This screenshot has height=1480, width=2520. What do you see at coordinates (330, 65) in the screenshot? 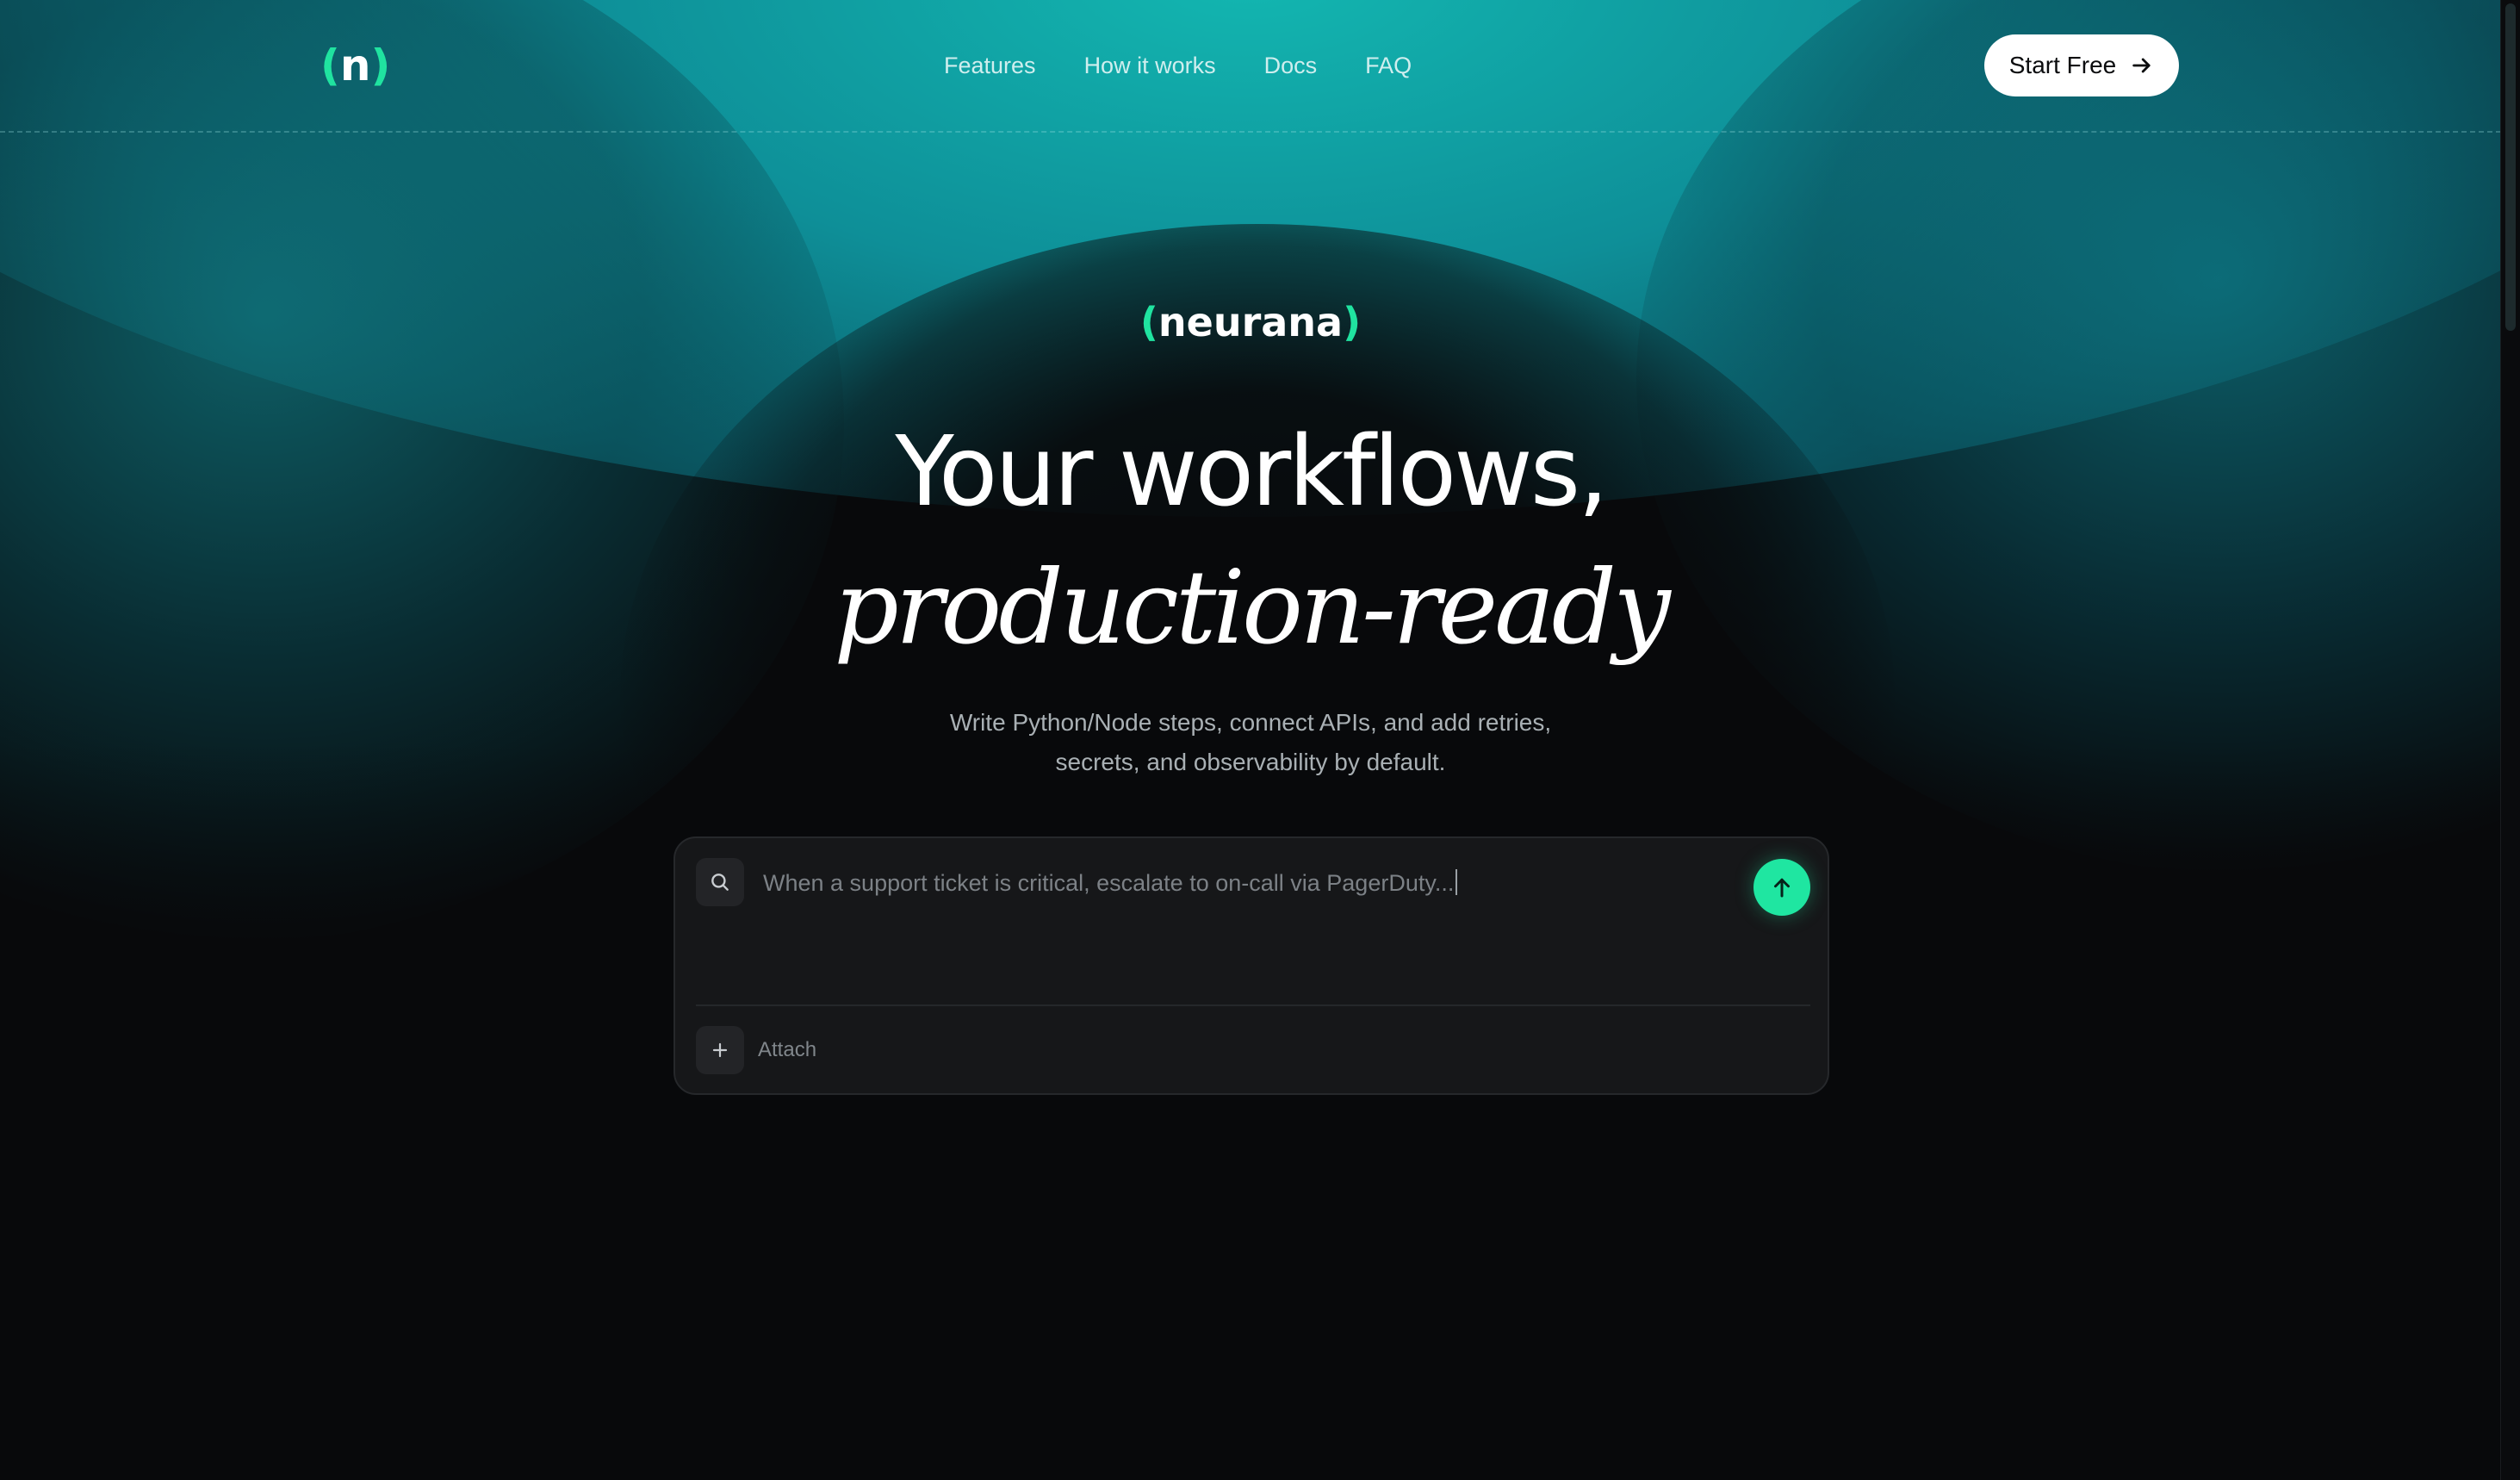
I see `logo-paren-open: (` at bounding box center [330, 65].